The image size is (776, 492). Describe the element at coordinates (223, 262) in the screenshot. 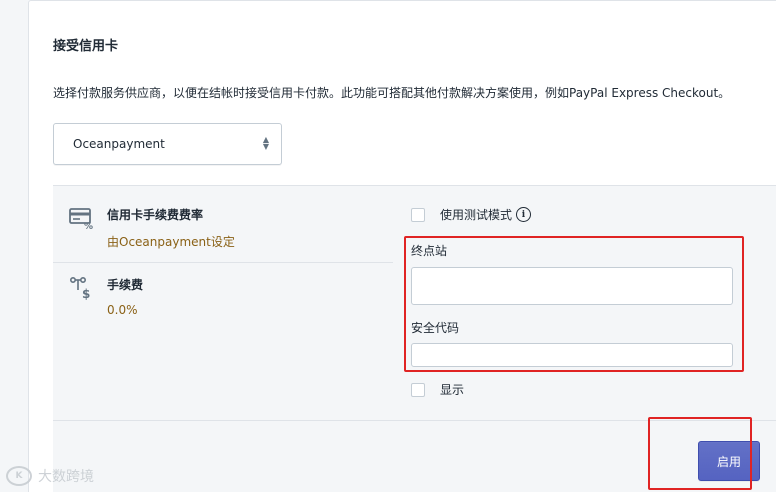

I see `fees-divider` at that location.